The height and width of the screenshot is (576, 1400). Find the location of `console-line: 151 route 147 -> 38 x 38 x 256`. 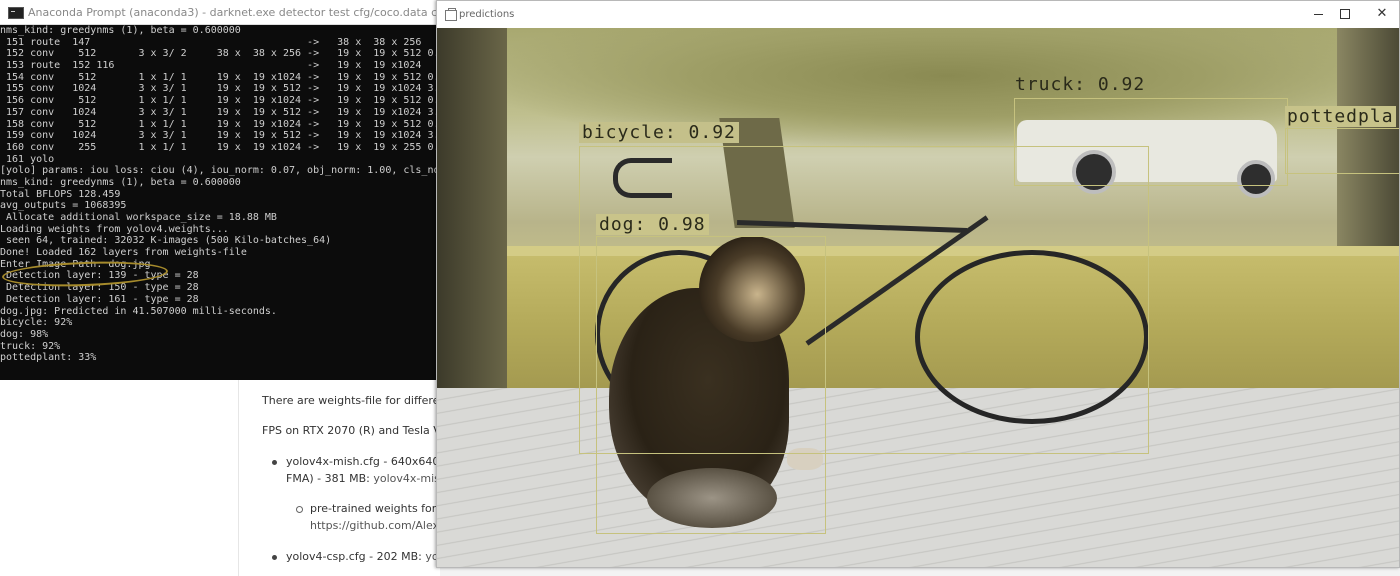

console-line: 151 route 147 -> 38 x 38 x 256 is located at coordinates (211, 42).